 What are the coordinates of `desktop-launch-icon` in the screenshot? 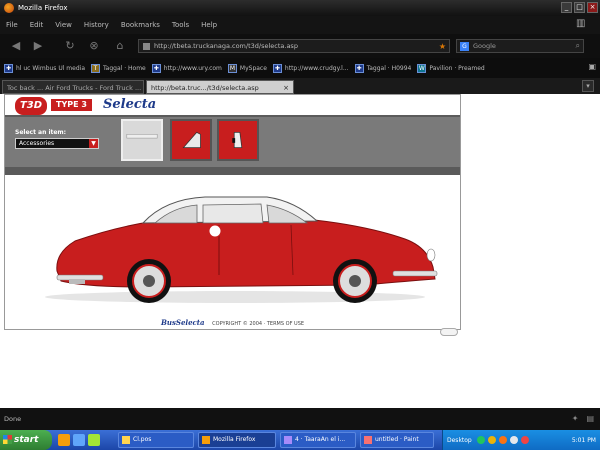 It's located at (94, 440).